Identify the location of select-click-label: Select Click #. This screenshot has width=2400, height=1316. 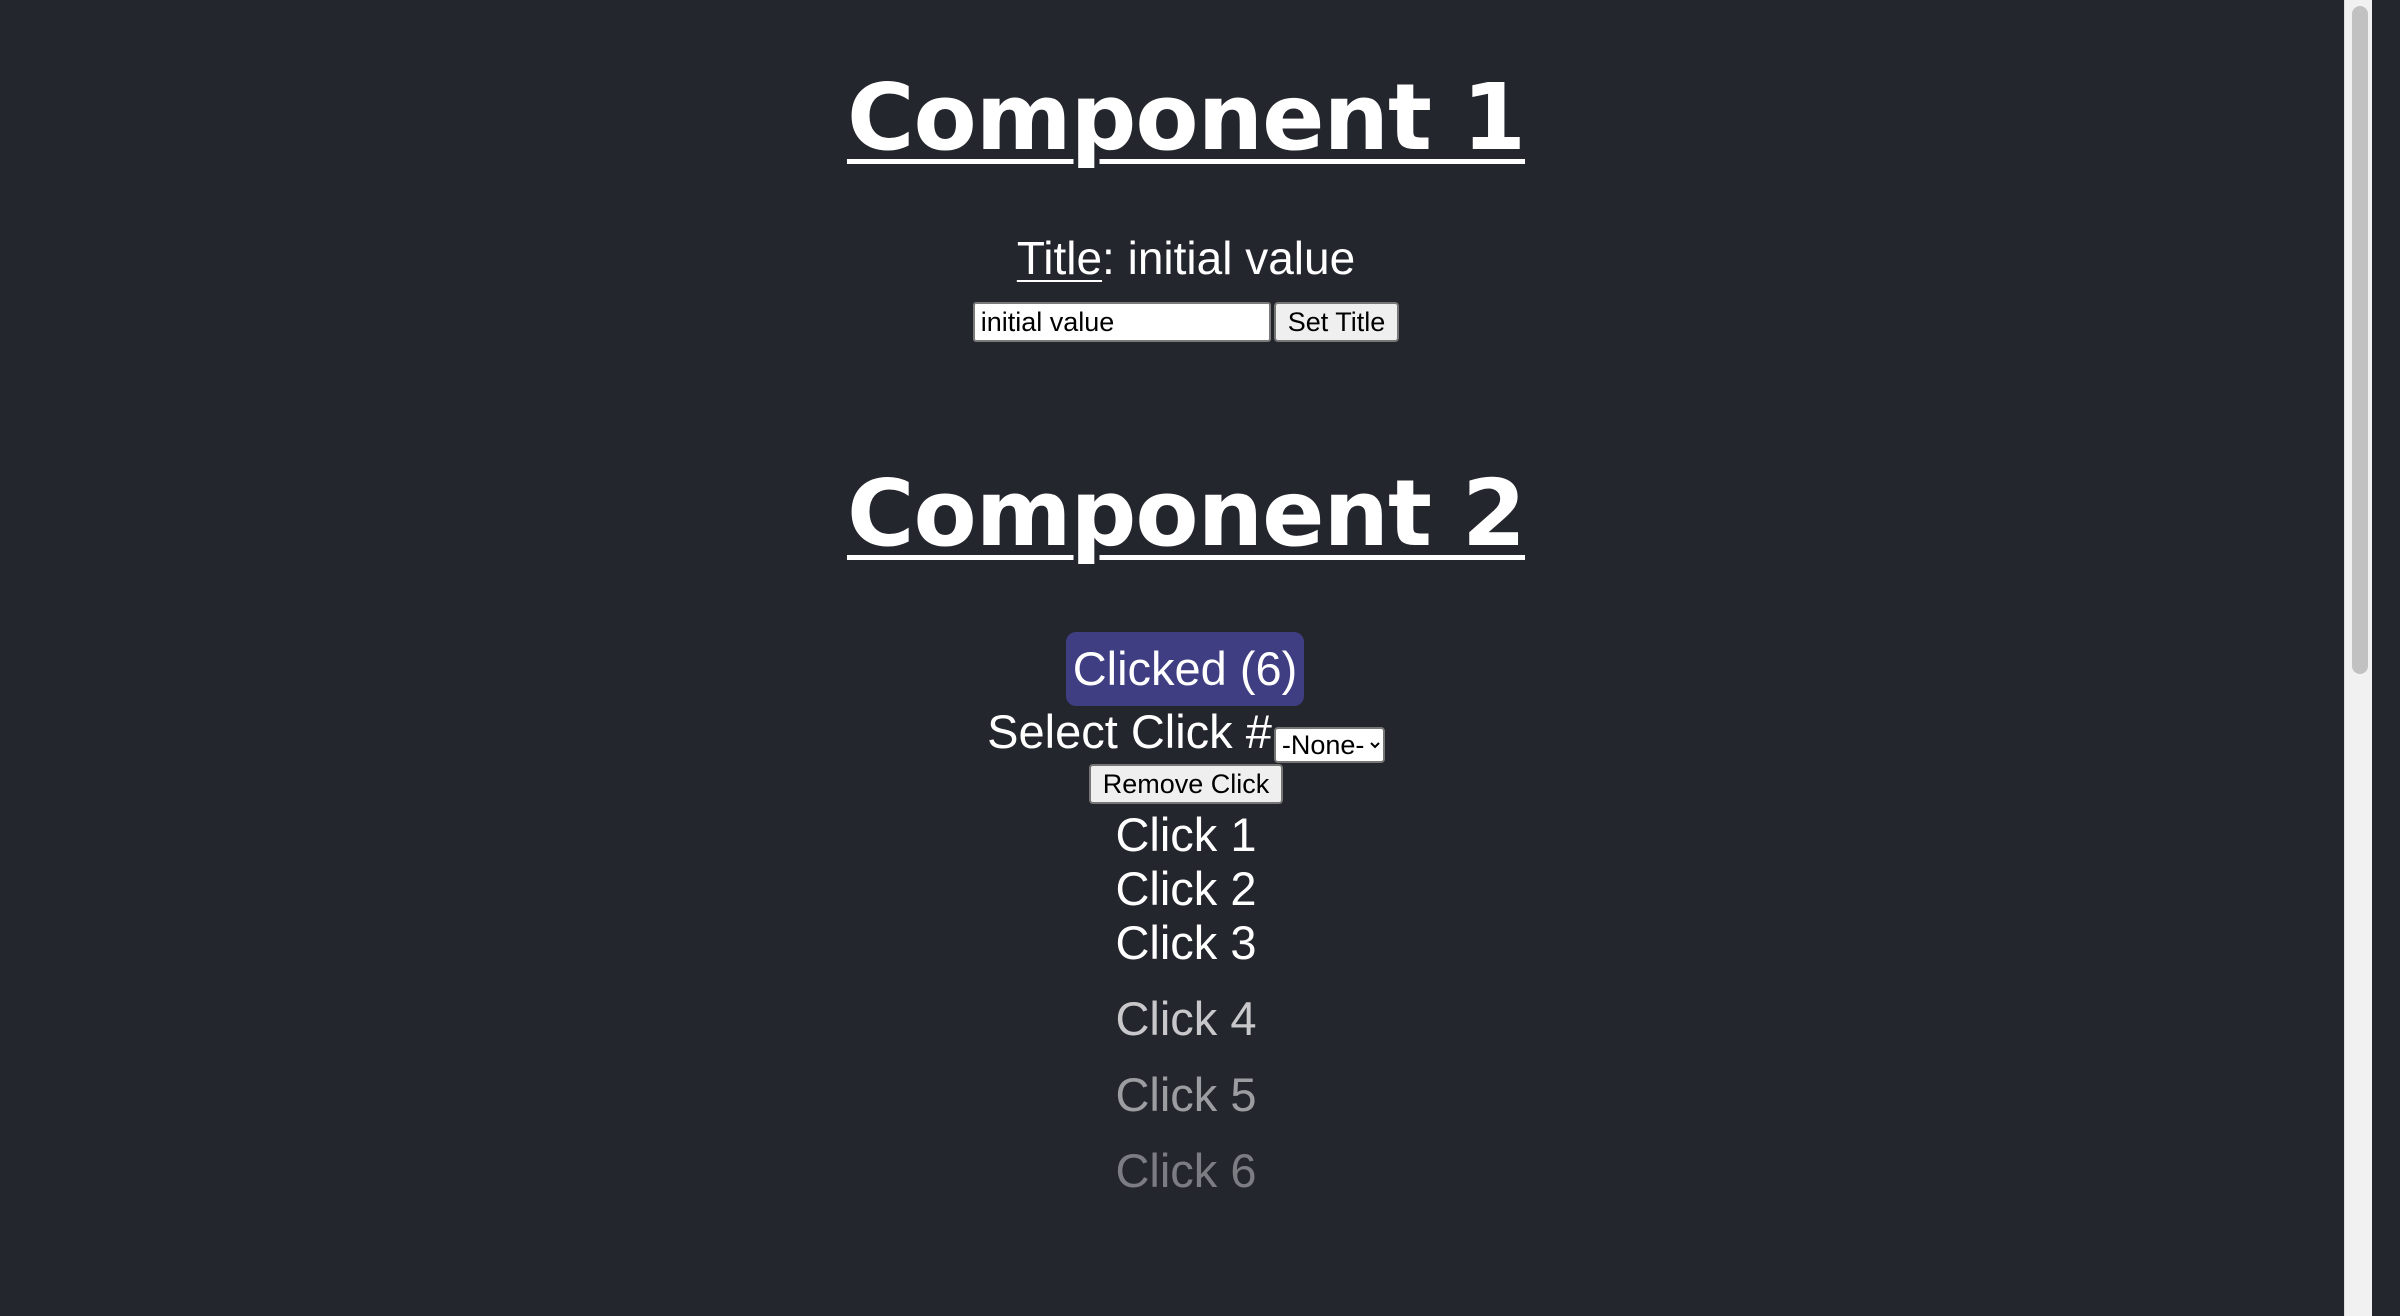
(1129, 731).